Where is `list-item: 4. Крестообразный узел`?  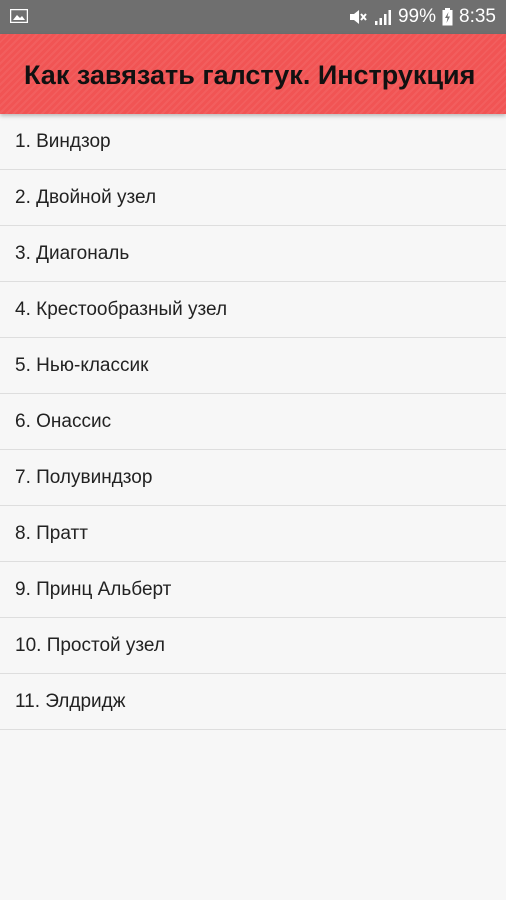 list-item: 4. Крестообразный узел is located at coordinates (253, 310).